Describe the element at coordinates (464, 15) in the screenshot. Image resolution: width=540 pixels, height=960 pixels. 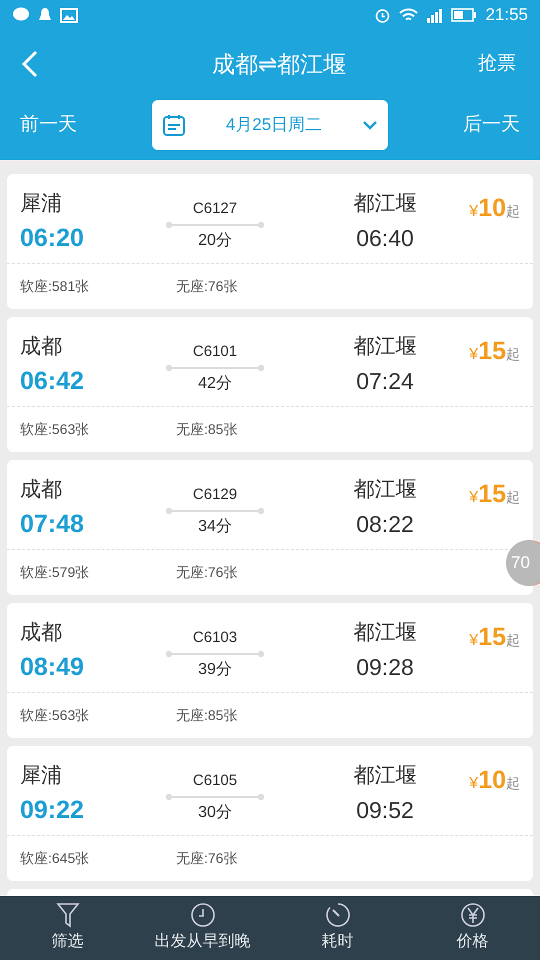
I see `battery-icon` at that location.